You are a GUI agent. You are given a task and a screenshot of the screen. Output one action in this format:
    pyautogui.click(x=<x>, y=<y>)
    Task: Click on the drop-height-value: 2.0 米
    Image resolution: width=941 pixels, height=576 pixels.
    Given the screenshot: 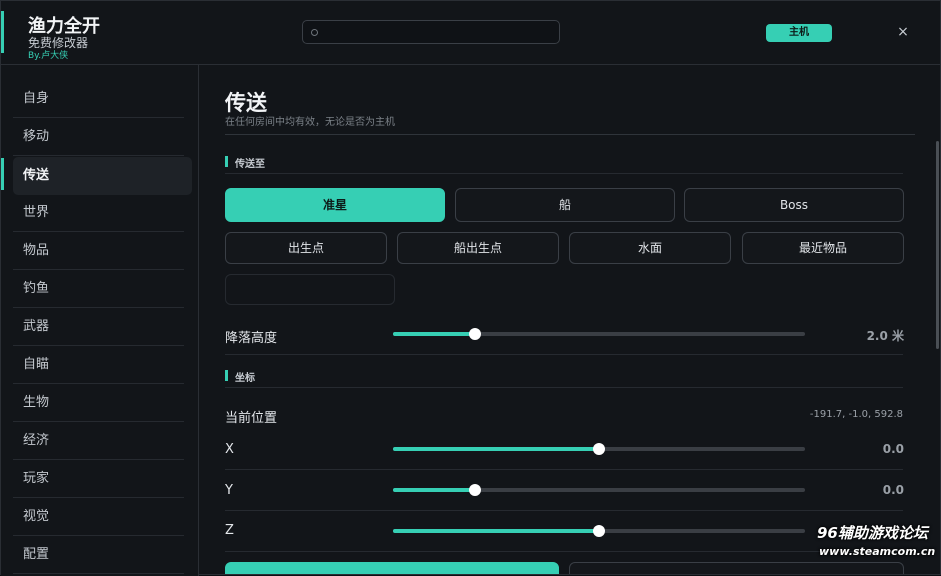 What is the action you would take?
    pyautogui.click(x=885, y=336)
    